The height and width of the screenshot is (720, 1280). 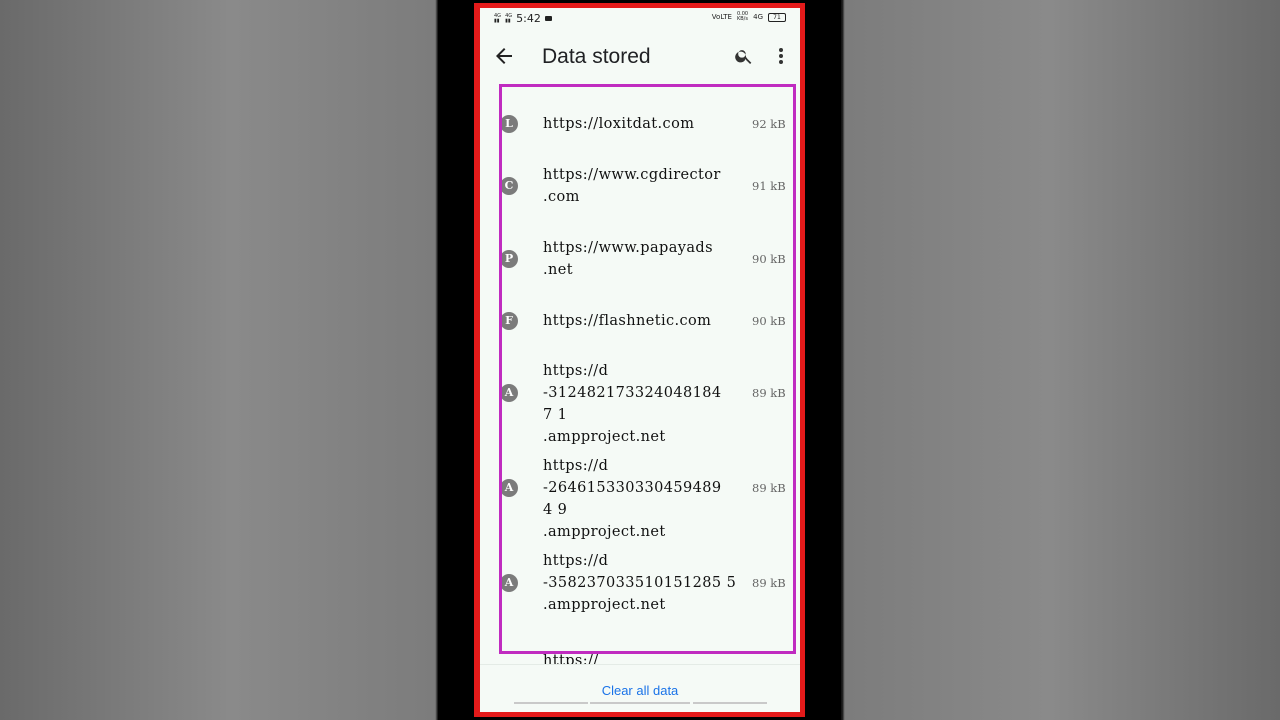 What do you see at coordinates (769, 186) in the screenshot?
I see `site-size: 91 kB` at bounding box center [769, 186].